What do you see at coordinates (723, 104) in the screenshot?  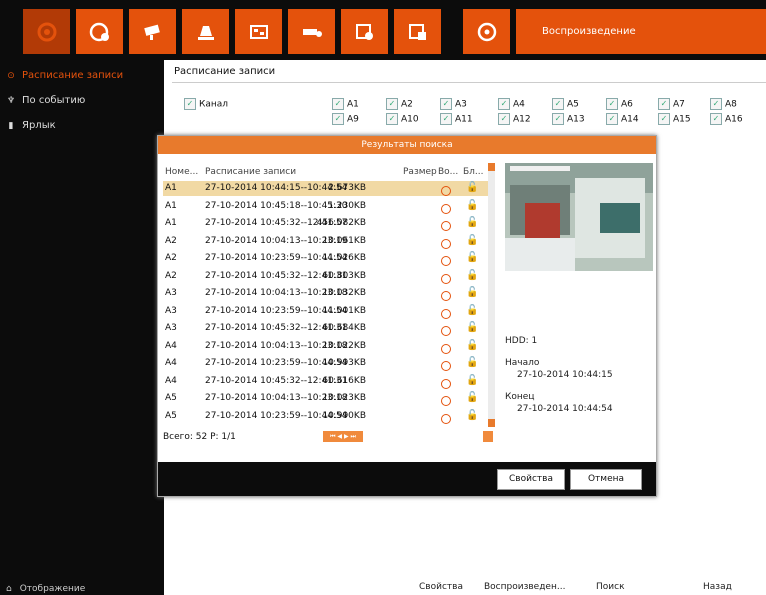 I see `channel-checkbox: ✓ A8` at bounding box center [723, 104].